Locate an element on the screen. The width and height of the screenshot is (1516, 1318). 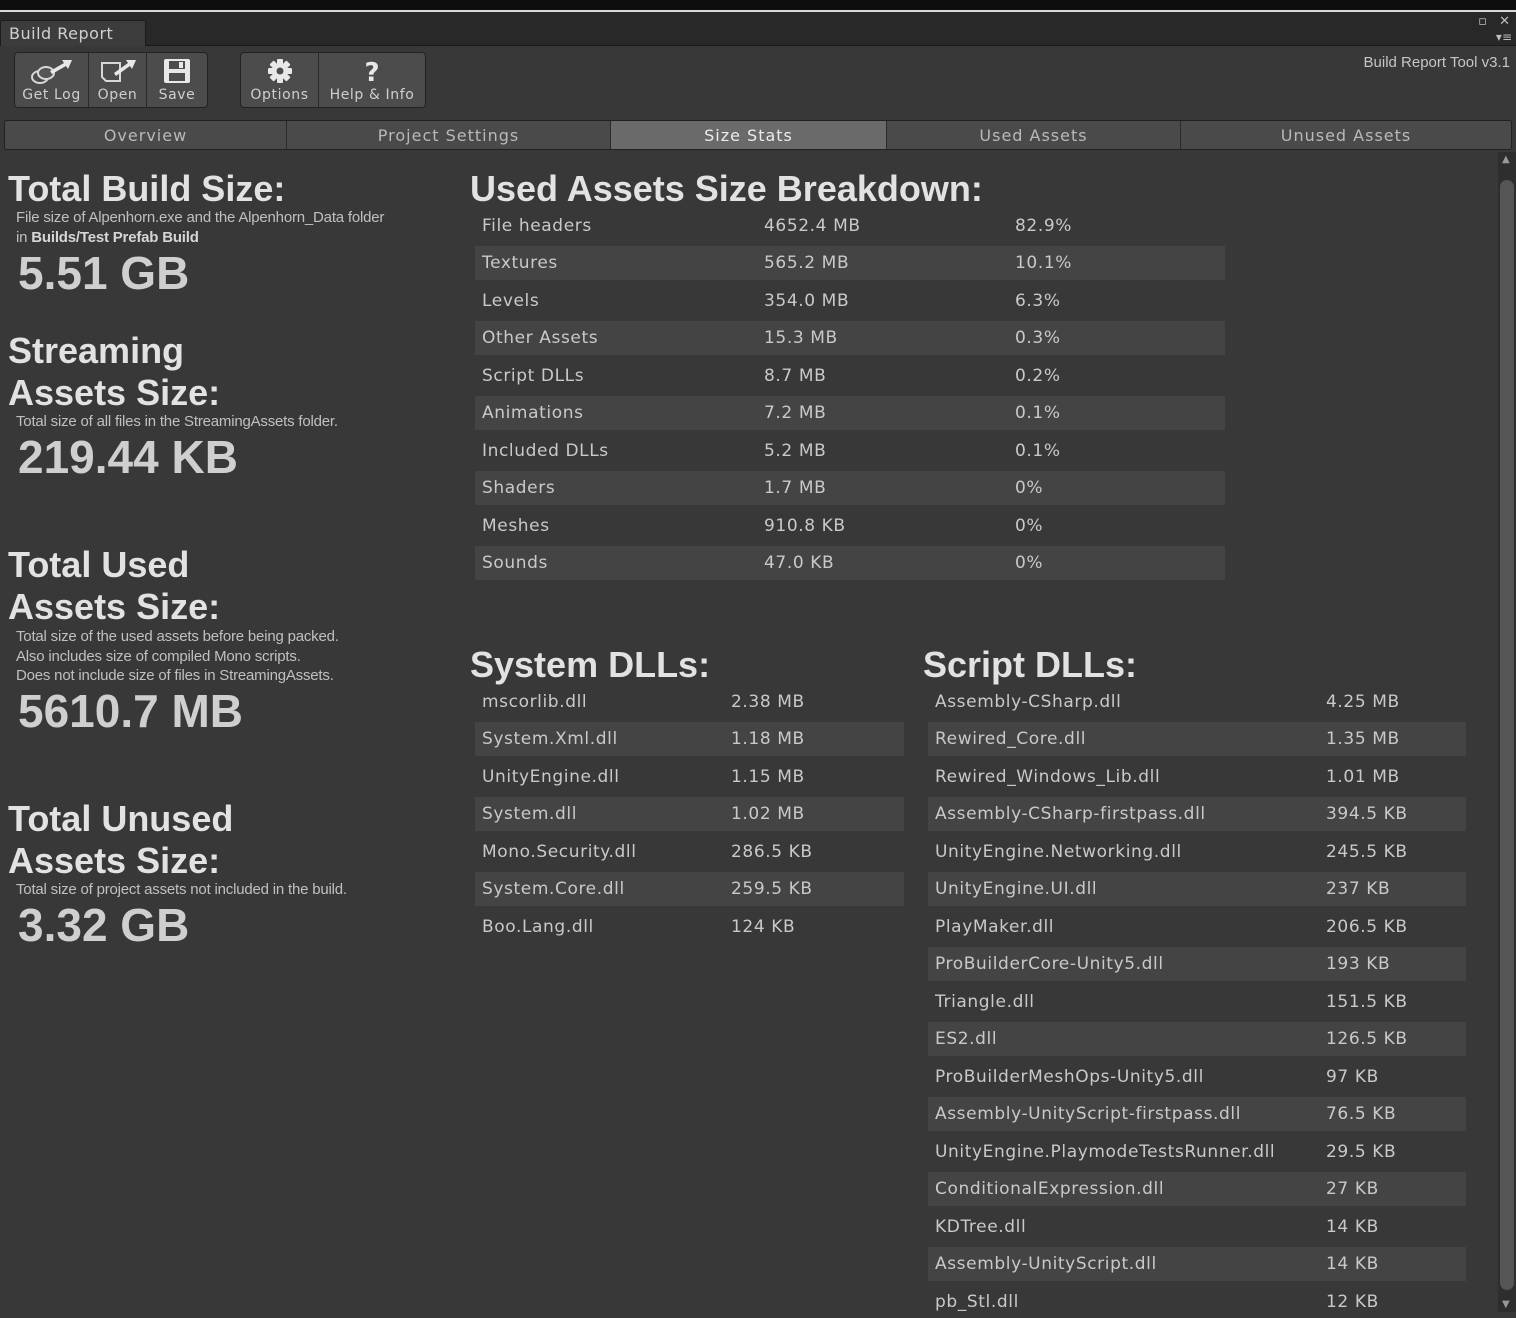
options-button: Options is located at coordinates (280, 80).